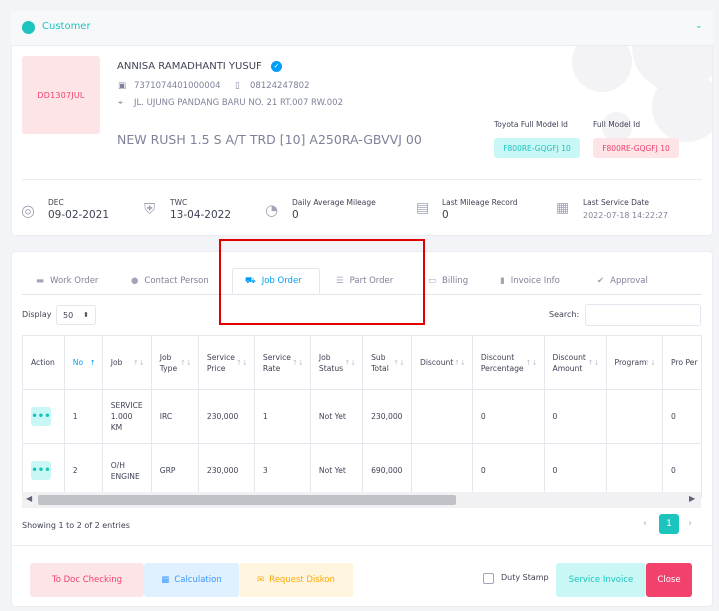  What do you see at coordinates (537, 148) in the screenshot?
I see `toyota-model-badge: F800RE-GQGFJ 10` at bounding box center [537, 148].